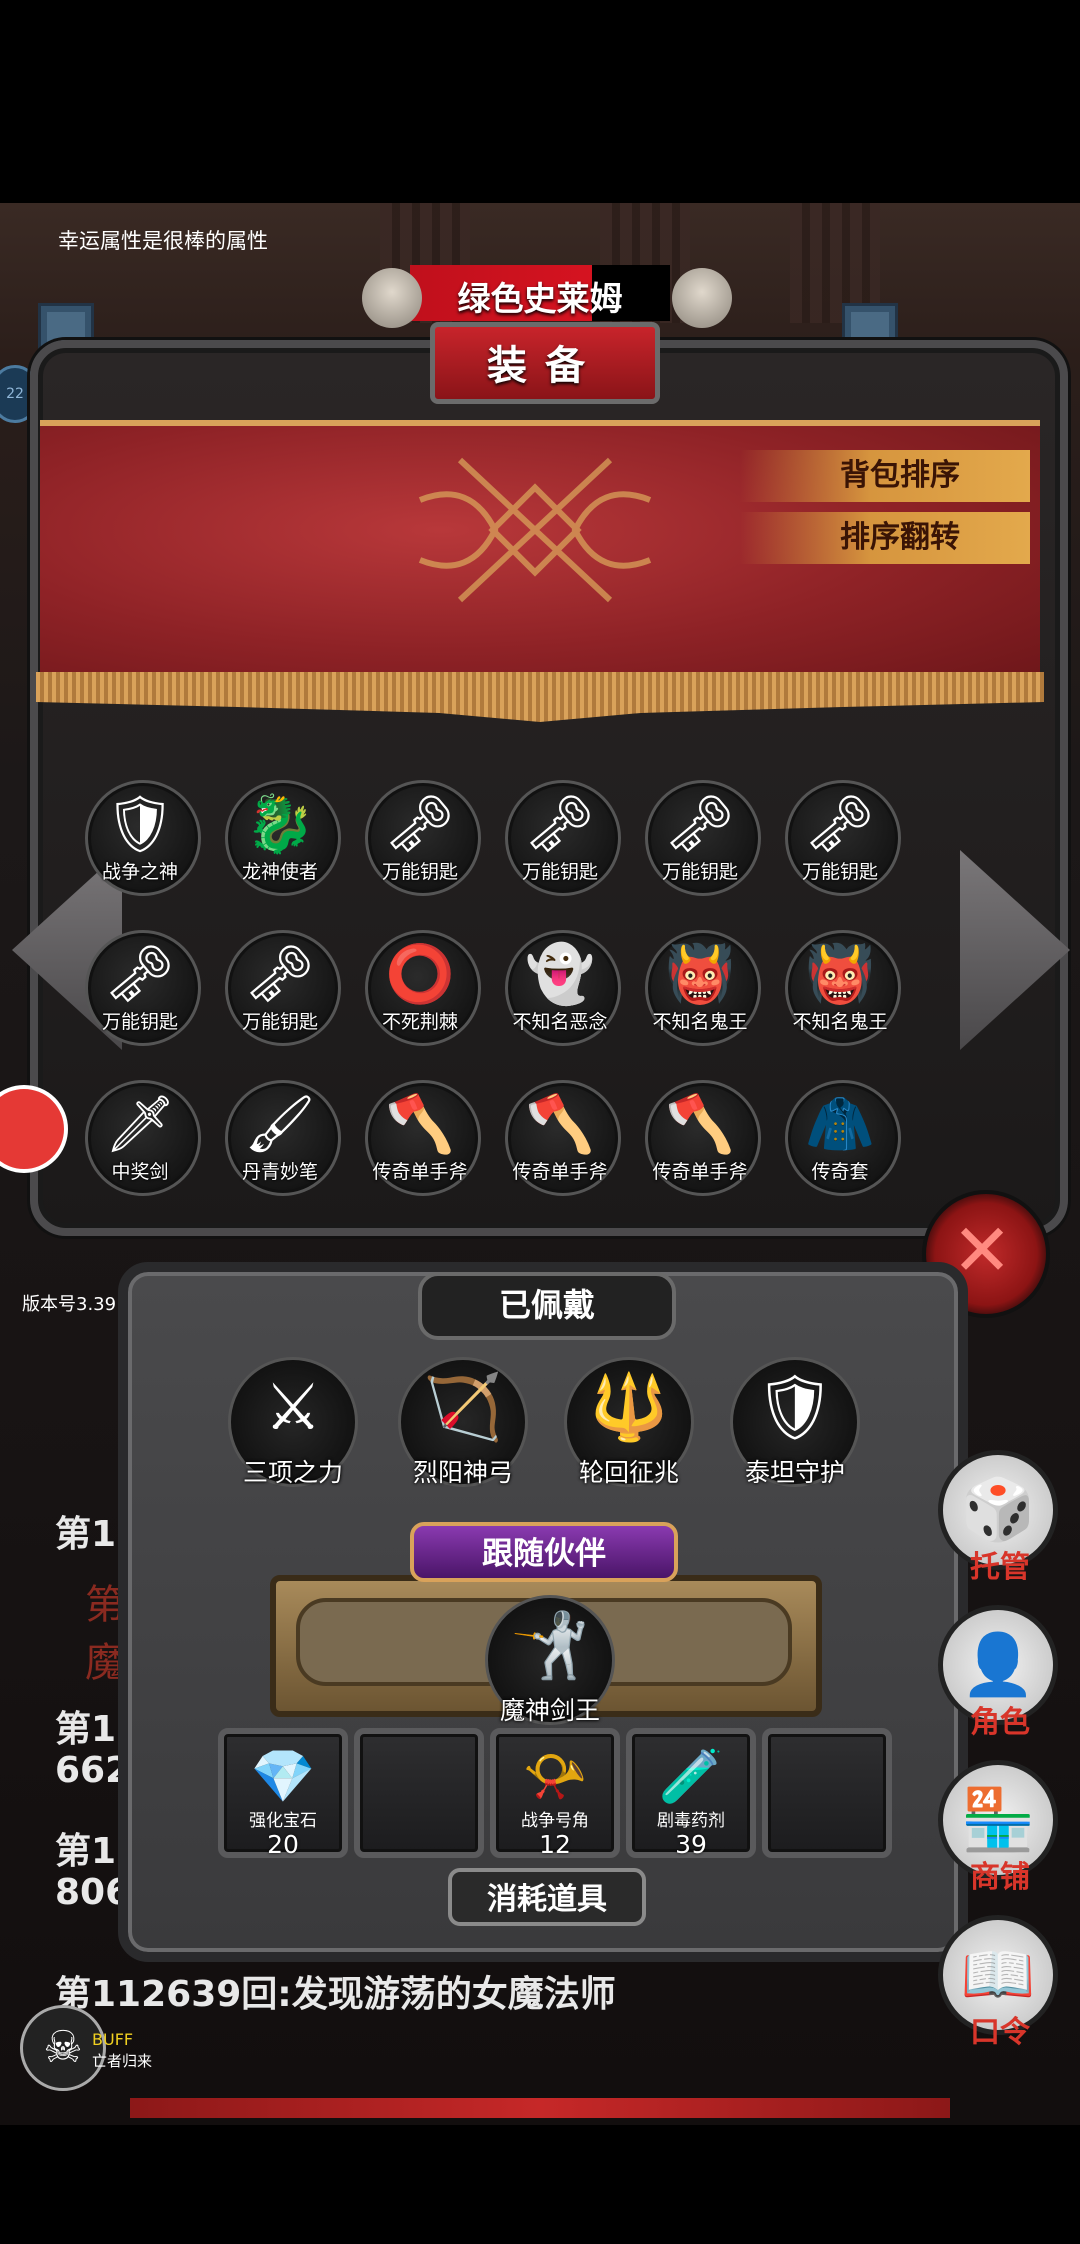 This screenshot has height=2244, width=1080. What do you see at coordinates (795, 1408) in the screenshot?
I see `titan-armor-icon: 🛡` at bounding box center [795, 1408].